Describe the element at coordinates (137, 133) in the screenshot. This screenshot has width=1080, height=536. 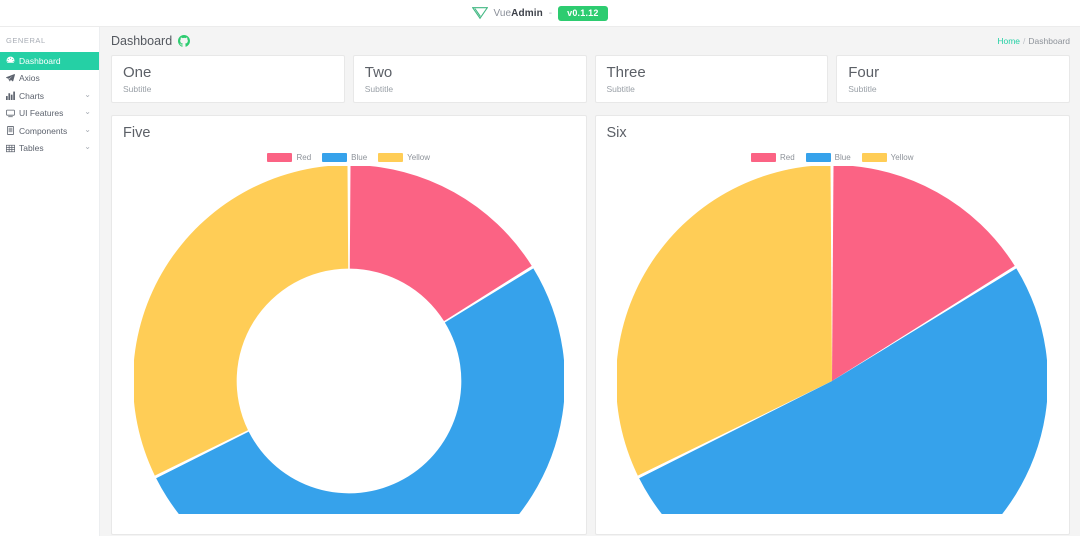
I see `chart-card-title: Five` at that location.